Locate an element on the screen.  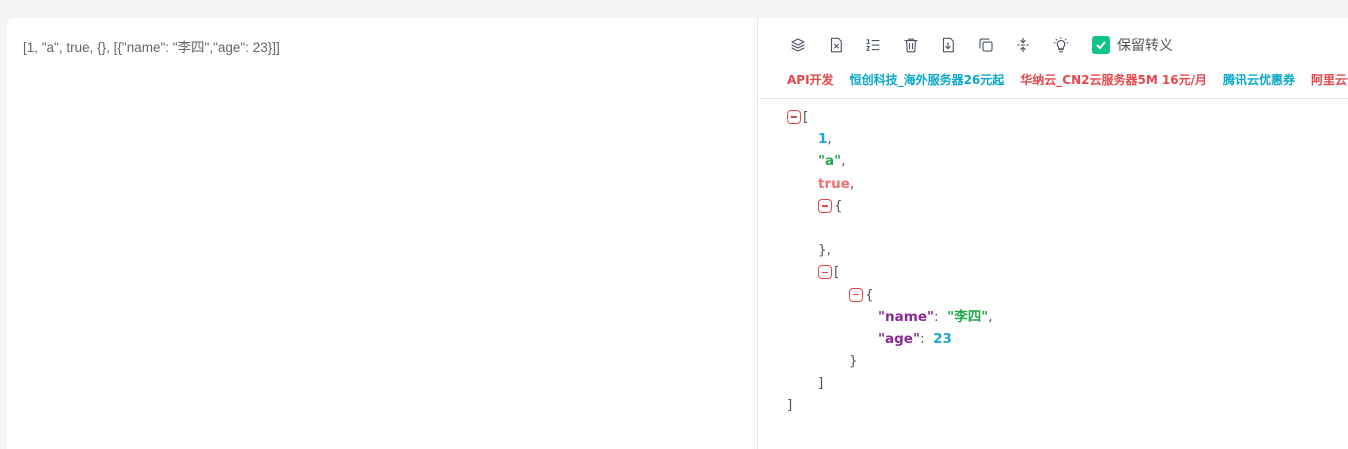
sort-list-icon is located at coordinates (873, 45).